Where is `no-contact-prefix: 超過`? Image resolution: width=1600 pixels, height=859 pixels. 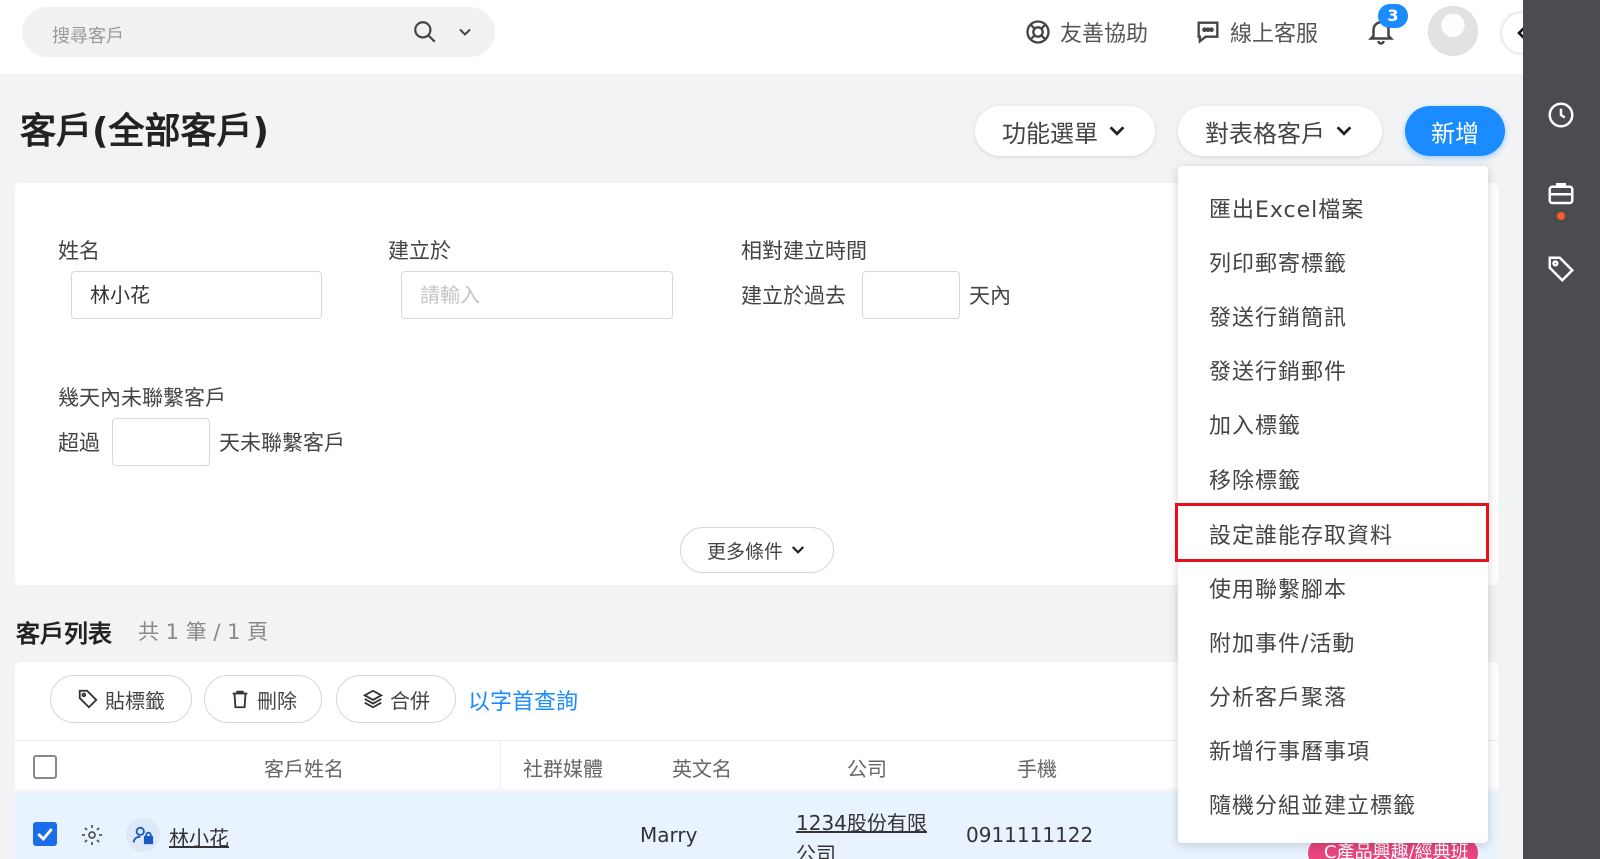
no-contact-prefix: 超過 is located at coordinates (79, 443).